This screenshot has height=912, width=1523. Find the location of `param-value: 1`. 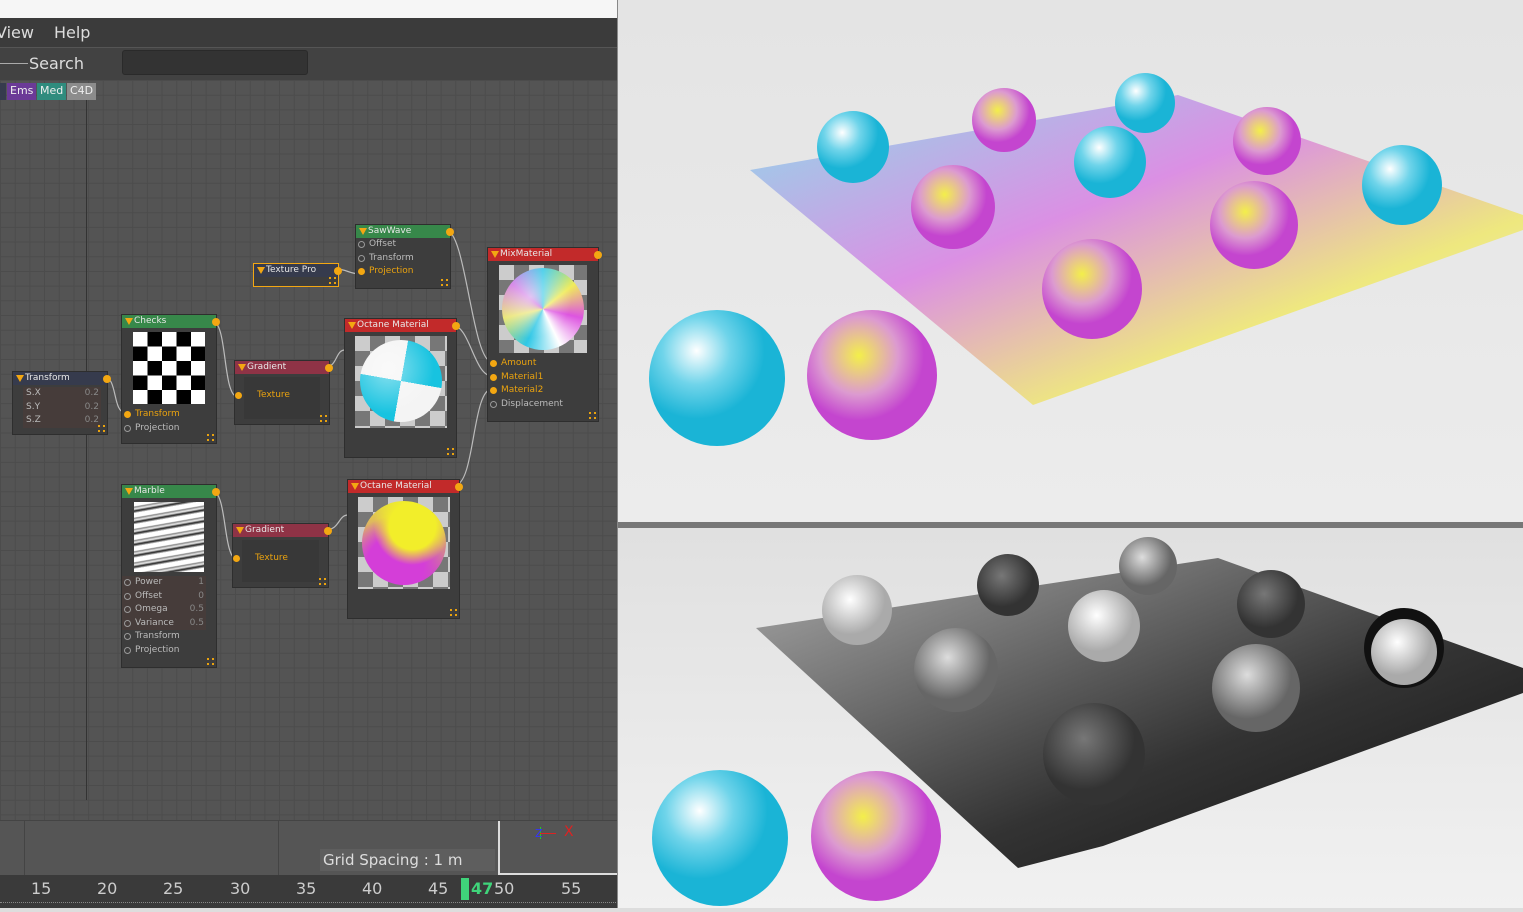

param-value: 1 is located at coordinates (201, 583).